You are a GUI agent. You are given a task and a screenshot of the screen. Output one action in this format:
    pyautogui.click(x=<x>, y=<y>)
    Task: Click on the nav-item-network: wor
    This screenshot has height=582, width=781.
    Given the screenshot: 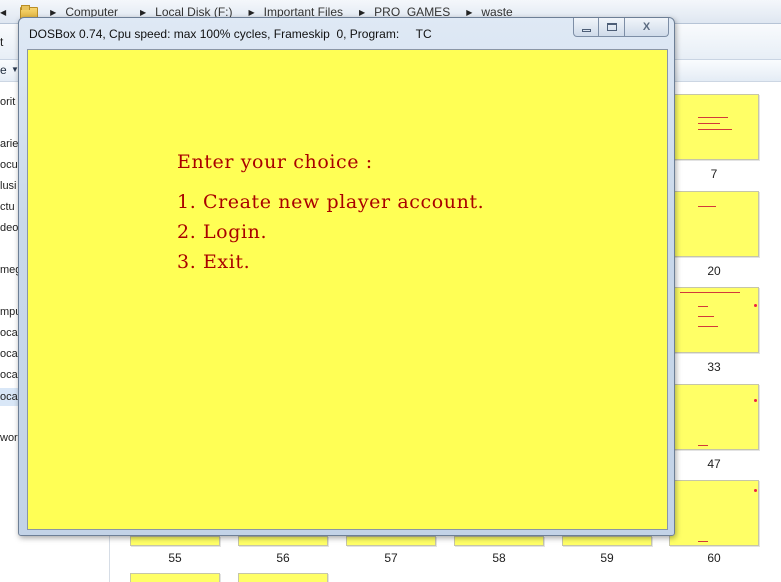 What is the action you would take?
    pyautogui.click(x=9, y=438)
    